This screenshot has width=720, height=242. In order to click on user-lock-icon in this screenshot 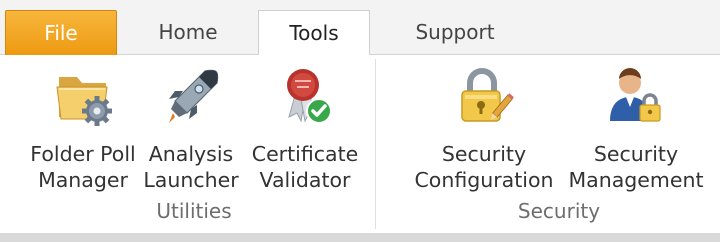, I will do `click(635, 95)`.